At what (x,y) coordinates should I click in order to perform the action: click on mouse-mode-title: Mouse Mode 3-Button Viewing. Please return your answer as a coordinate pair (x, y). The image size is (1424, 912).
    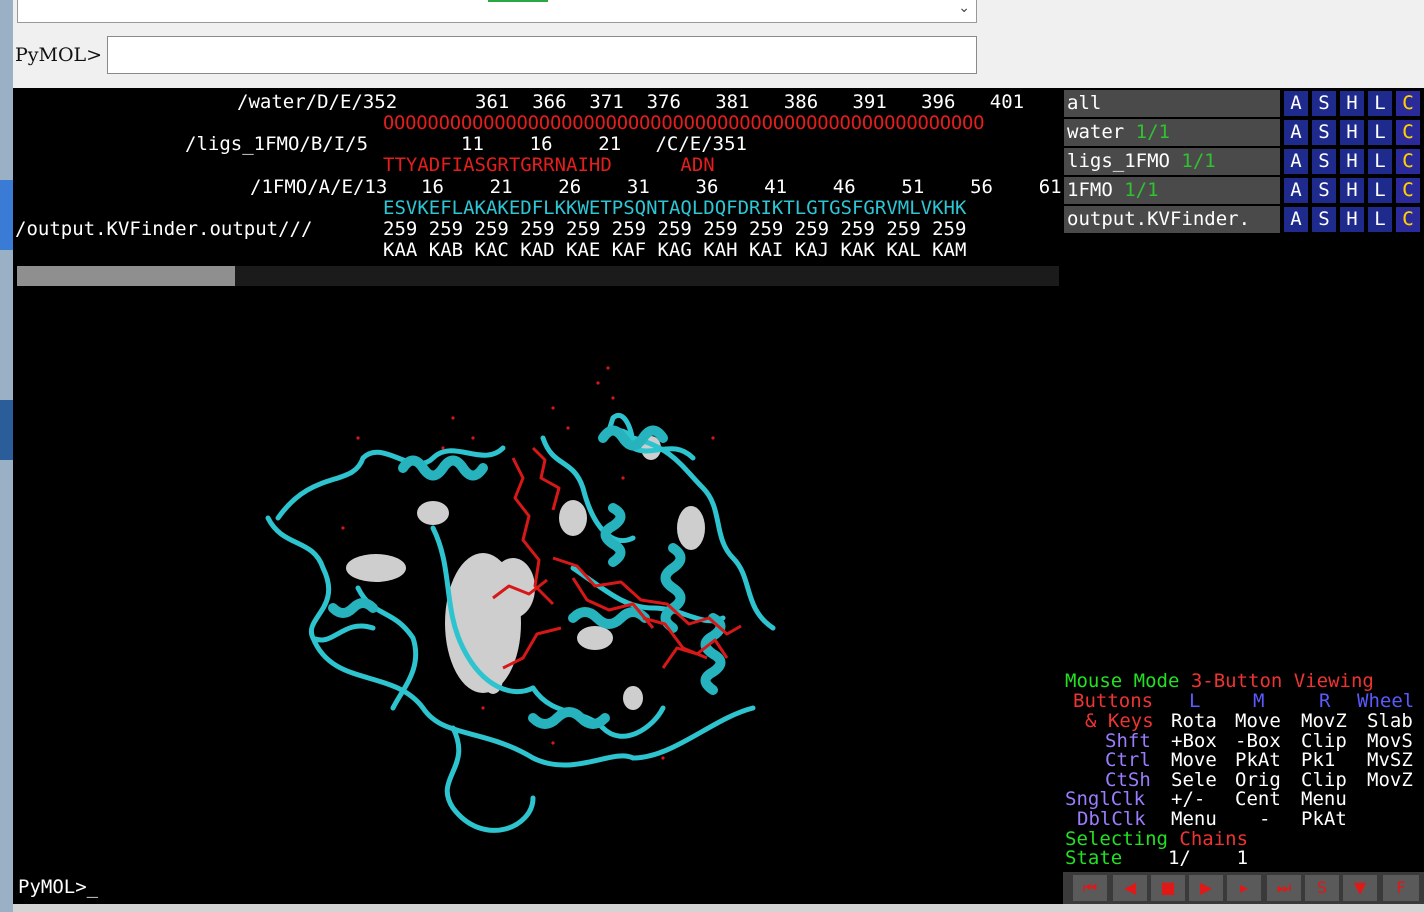
    Looking at the image, I should click on (1219, 681).